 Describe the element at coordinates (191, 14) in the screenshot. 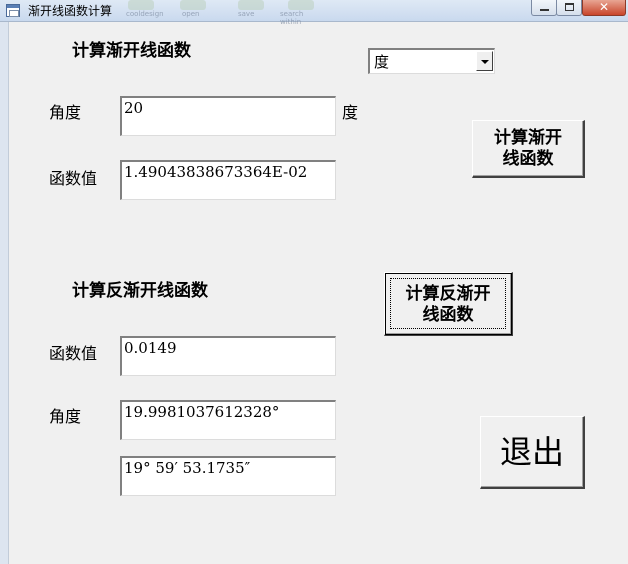

I see `ghost-label: open` at that location.